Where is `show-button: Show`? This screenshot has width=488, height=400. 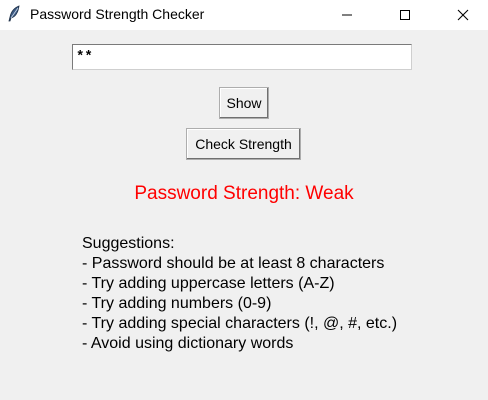
show-button: Show is located at coordinates (244, 103).